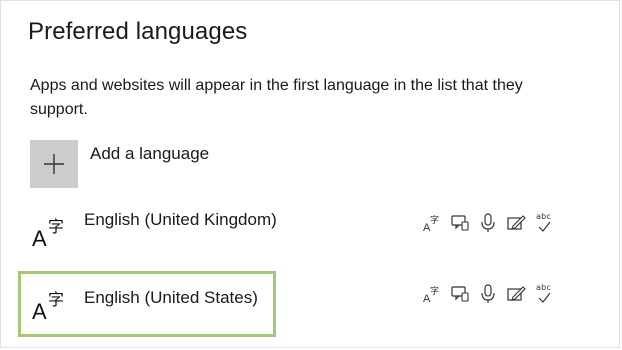 This screenshot has width=622, height=350. I want to click on add-language-icon-box, so click(54, 164).